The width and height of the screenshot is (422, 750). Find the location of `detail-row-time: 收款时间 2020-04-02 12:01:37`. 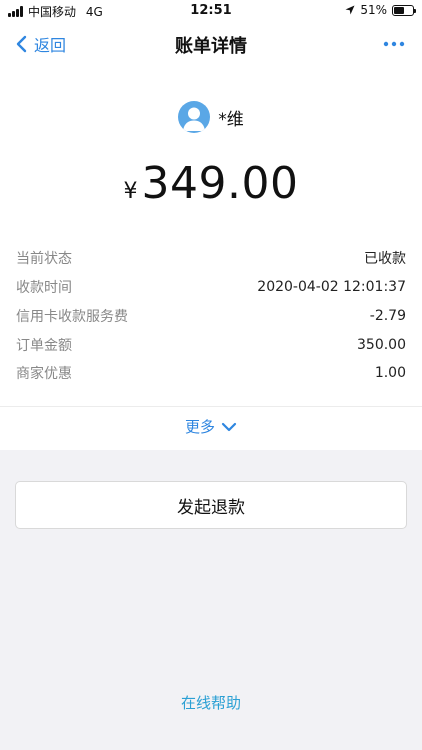

detail-row-time: 收款时间 2020-04-02 12:01:37 is located at coordinates (211, 287).